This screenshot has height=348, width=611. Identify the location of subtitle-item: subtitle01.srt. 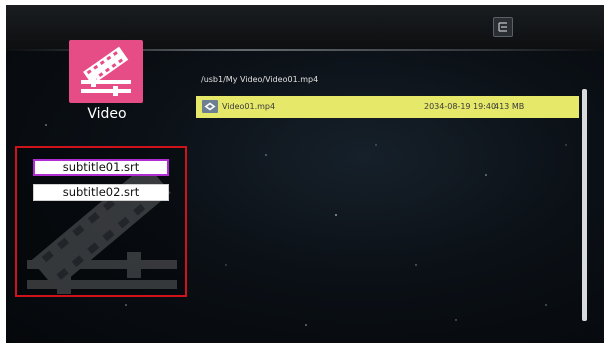
(101, 167).